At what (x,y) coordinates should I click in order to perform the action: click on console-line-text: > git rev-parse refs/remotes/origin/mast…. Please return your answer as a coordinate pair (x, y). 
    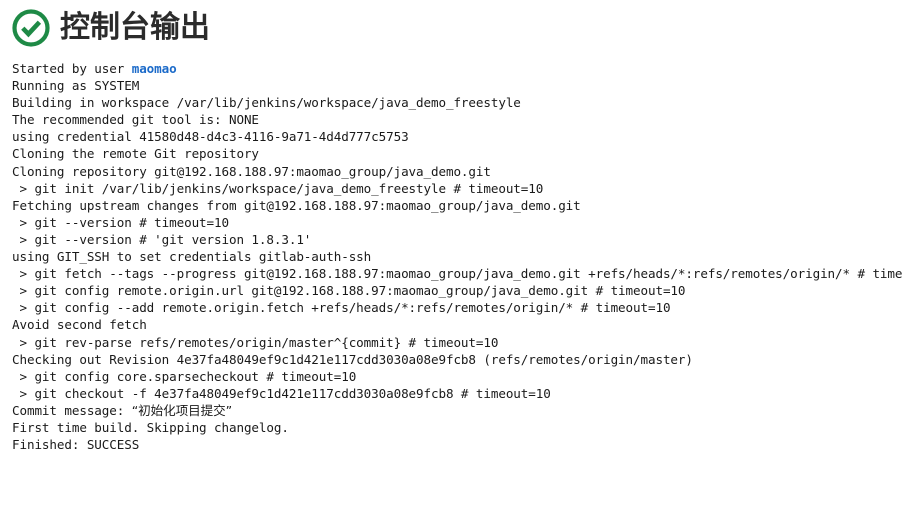
    Looking at the image, I should click on (255, 342).